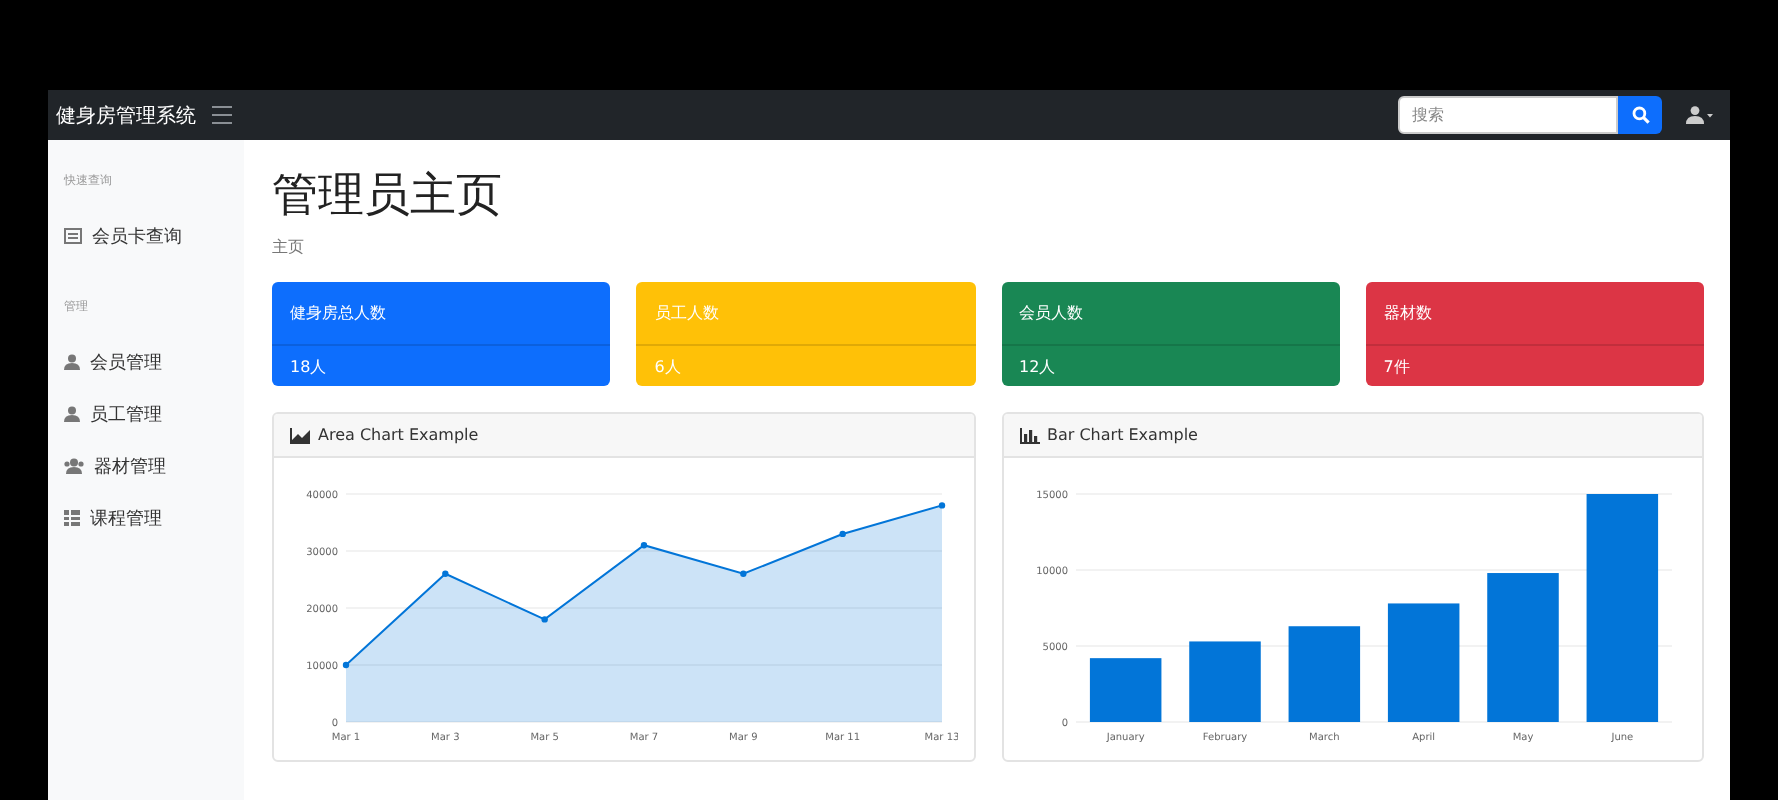 This screenshot has width=1778, height=800. What do you see at coordinates (1170, 365) in the screenshot?
I see `stat-value: 12人` at bounding box center [1170, 365].